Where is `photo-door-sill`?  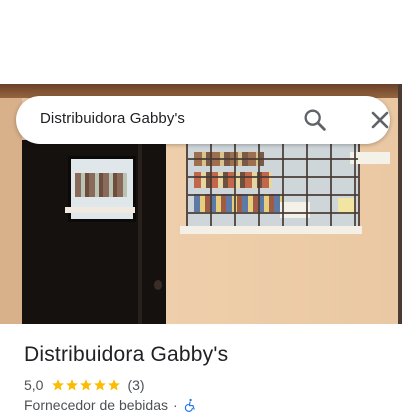
photo-door-sill is located at coordinates (100, 210).